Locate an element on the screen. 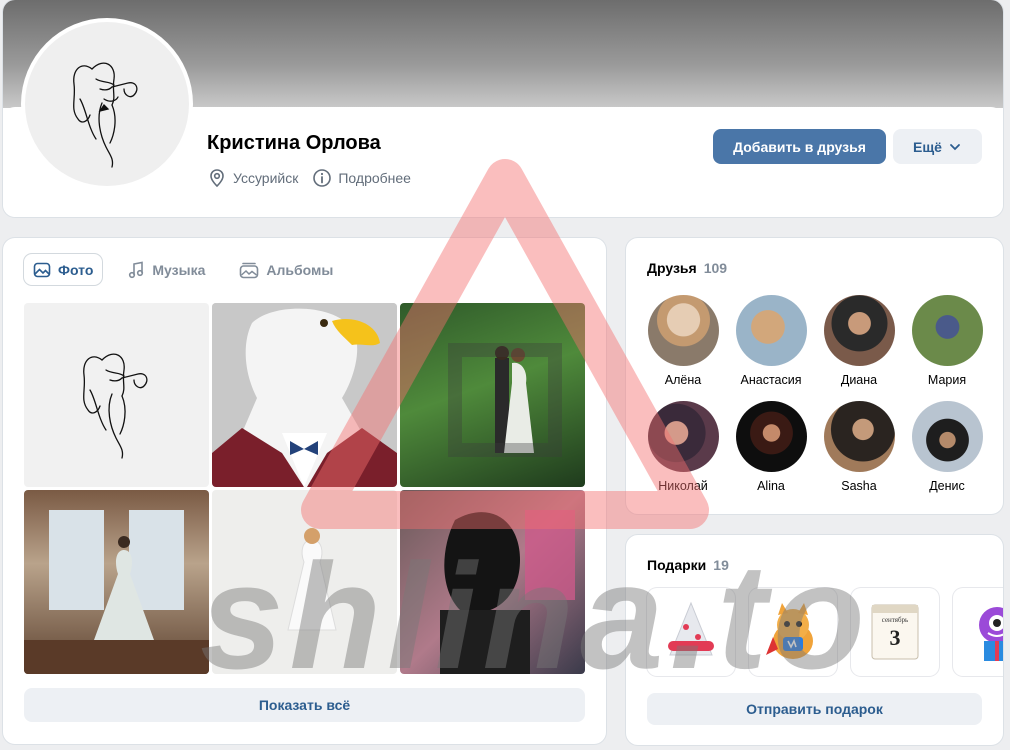 This screenshot has width=1010, height=750. profile-more-info: Подробнее is located at coordinates (361, 178).